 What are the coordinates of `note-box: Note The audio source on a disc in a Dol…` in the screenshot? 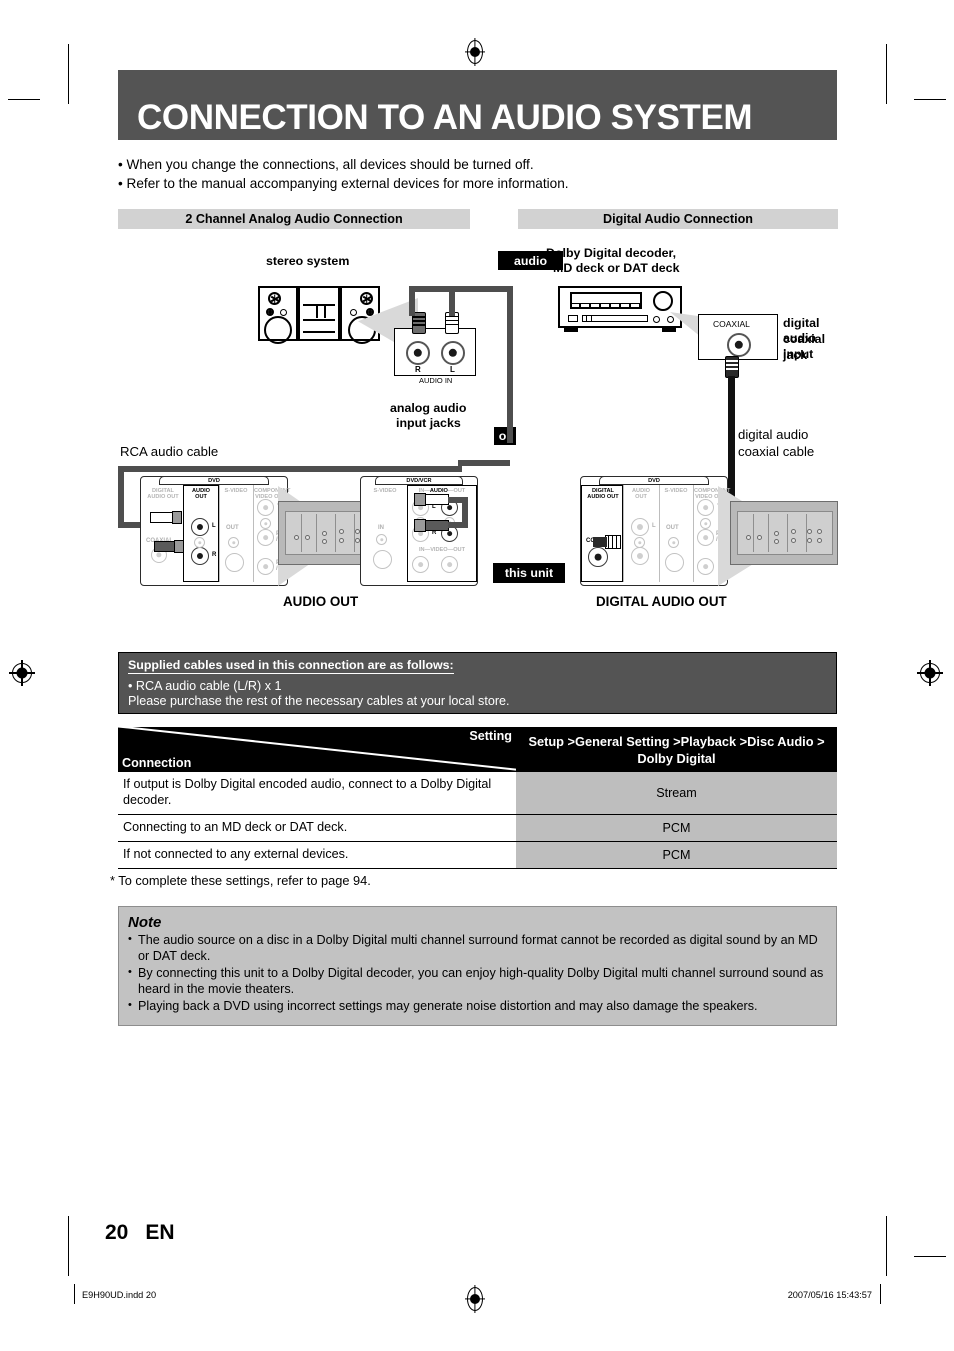 It's located at (477, 966).